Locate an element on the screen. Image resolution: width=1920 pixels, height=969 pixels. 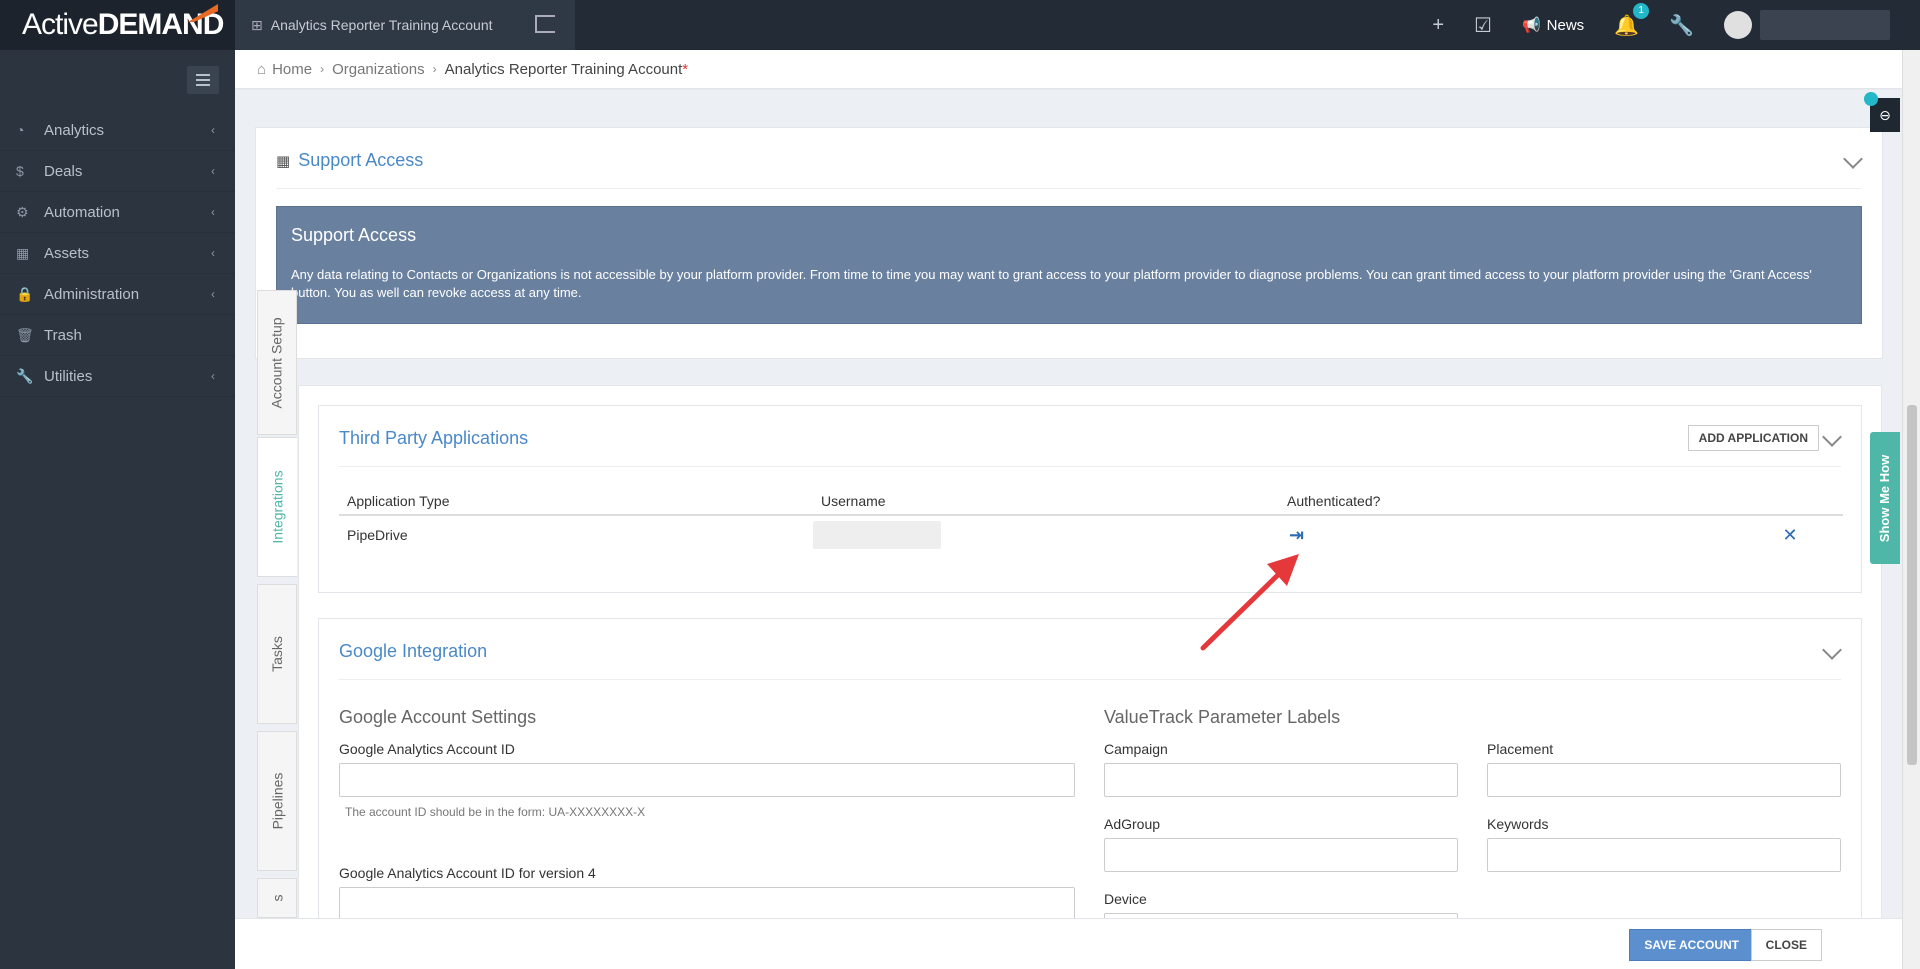
sidebar-item-automation: ⚙ Automation ‹ is located at coordinates (117, 212).